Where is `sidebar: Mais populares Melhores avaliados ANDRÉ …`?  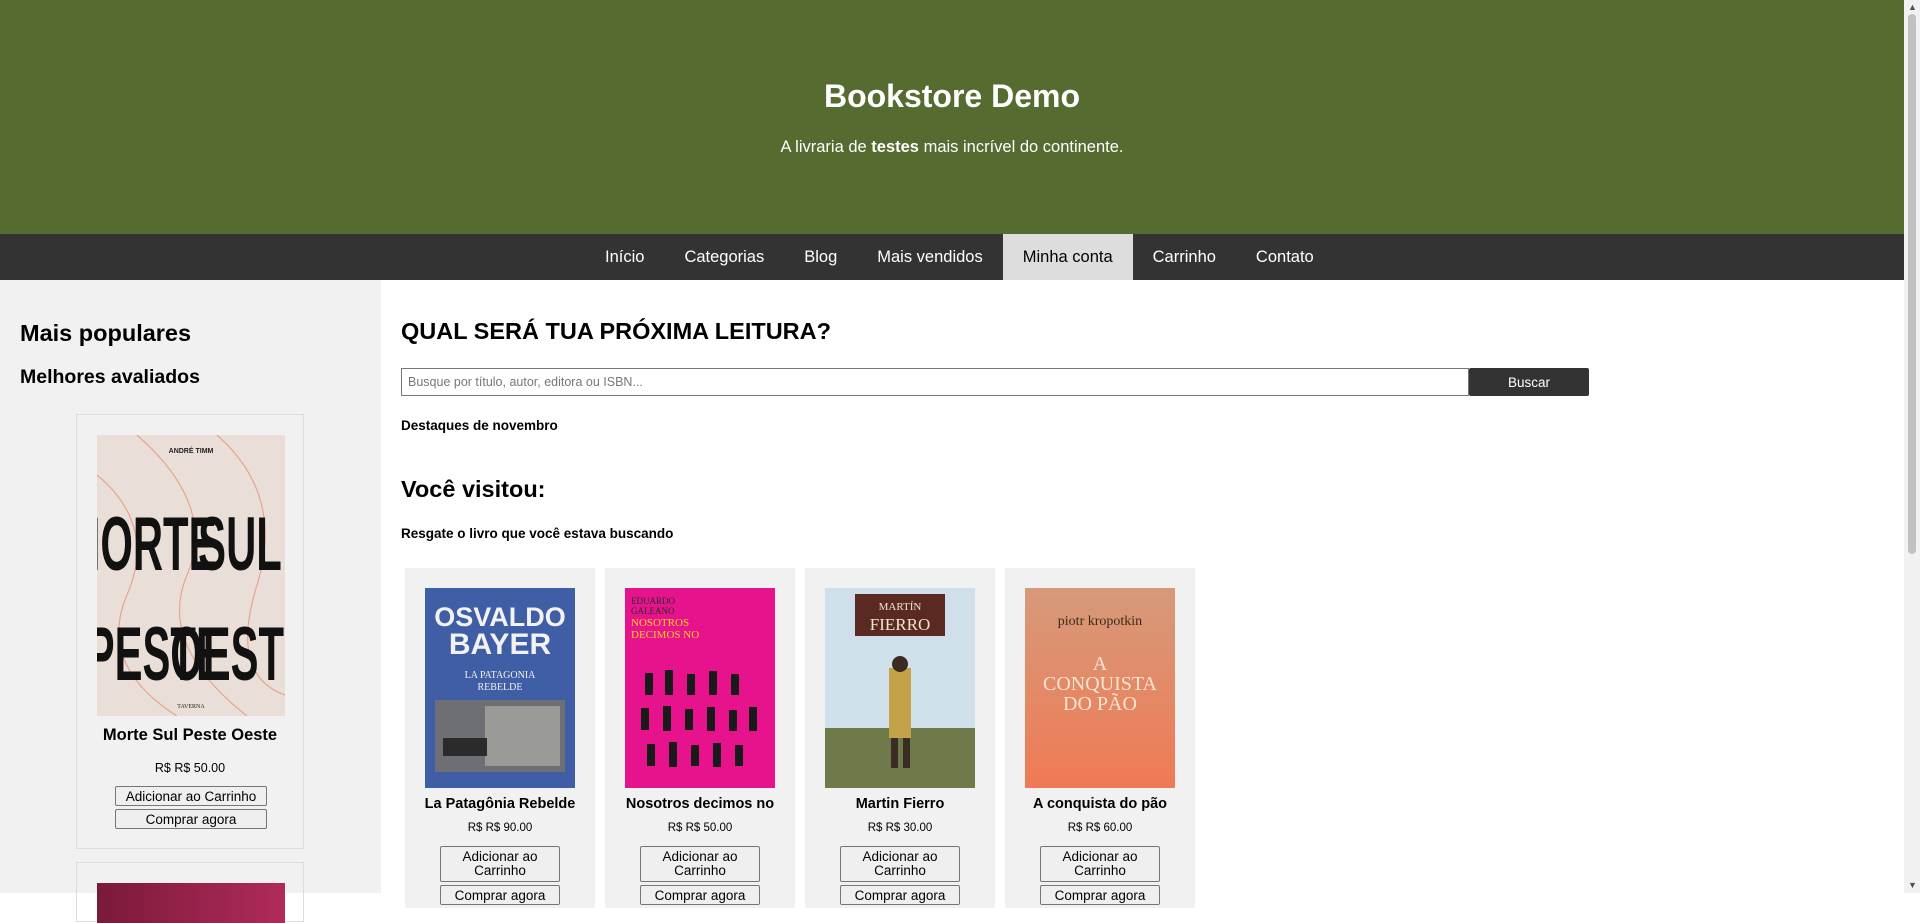
sidebar: Mais populares Melhores avaliados ANDRÉ … is located at coordinates (190, 601).